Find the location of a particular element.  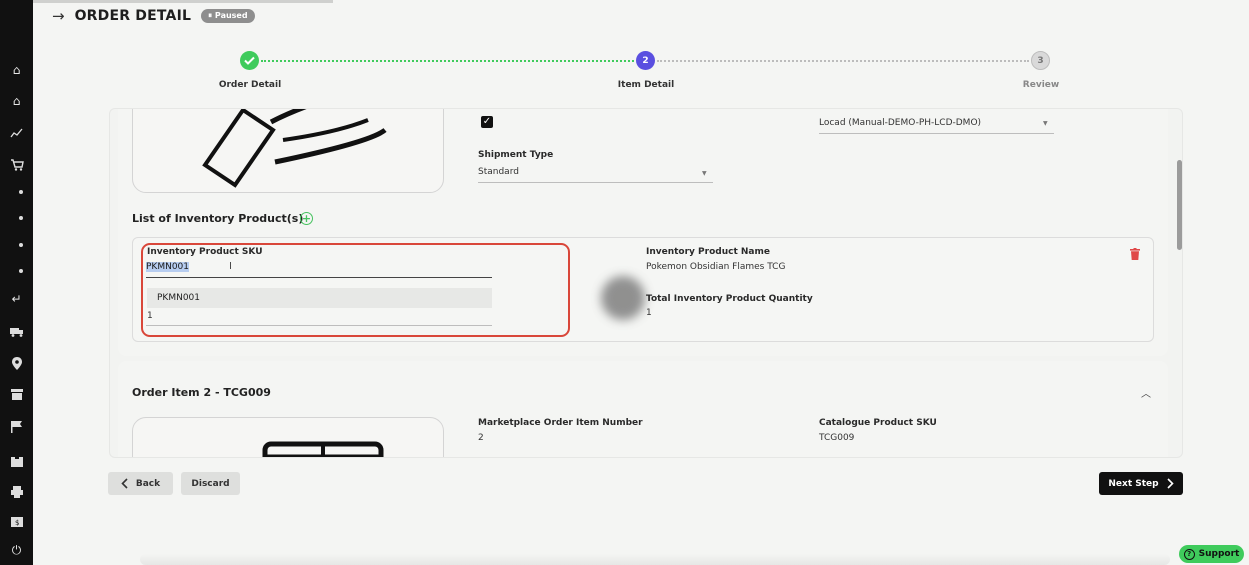

add-inventory-icon: + is located at coordinates (306, 218).